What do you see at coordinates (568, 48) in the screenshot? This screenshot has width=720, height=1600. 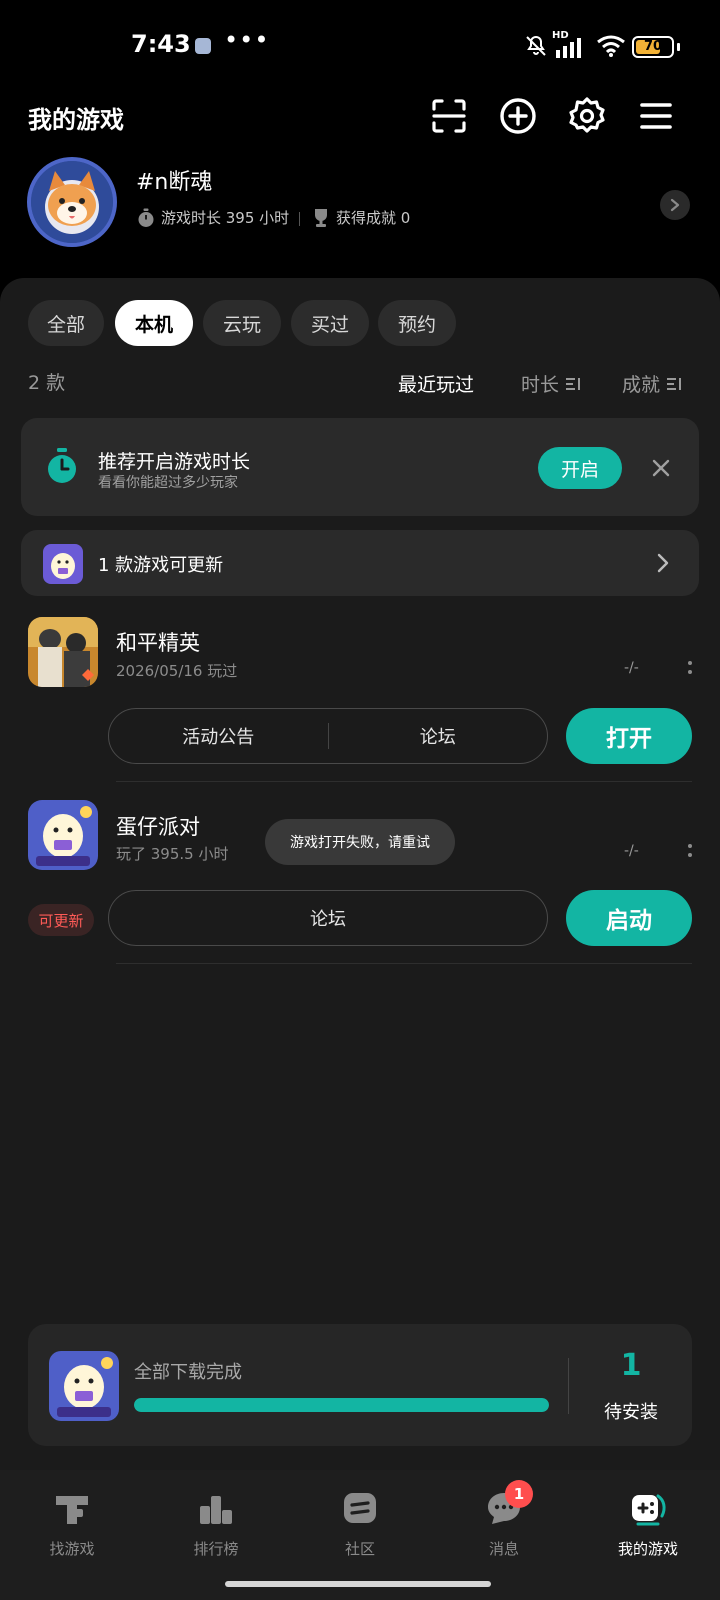 I see `signal-icon` at bounding box center [568, 48].